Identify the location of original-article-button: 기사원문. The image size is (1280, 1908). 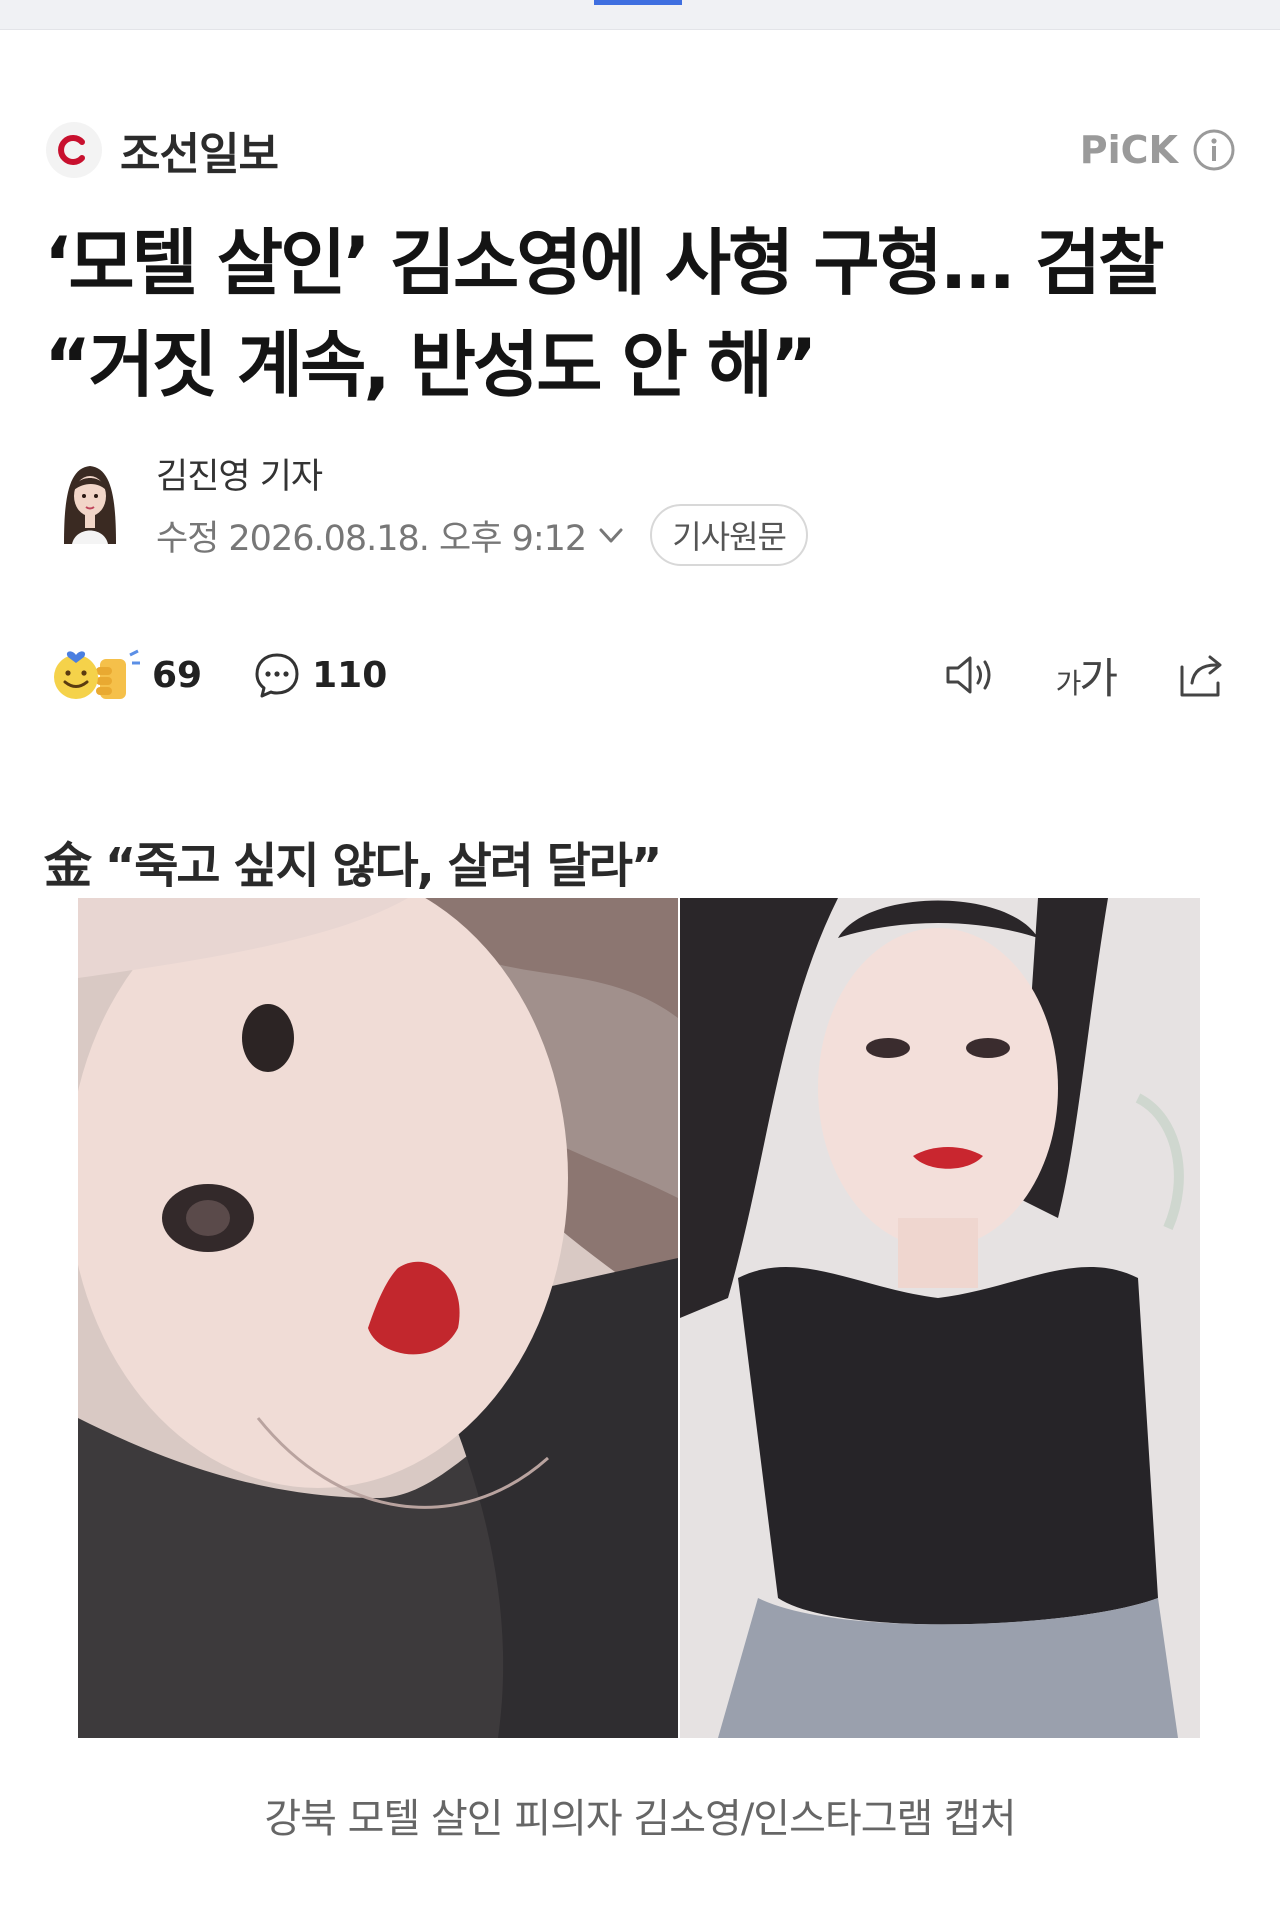
(729, 535).